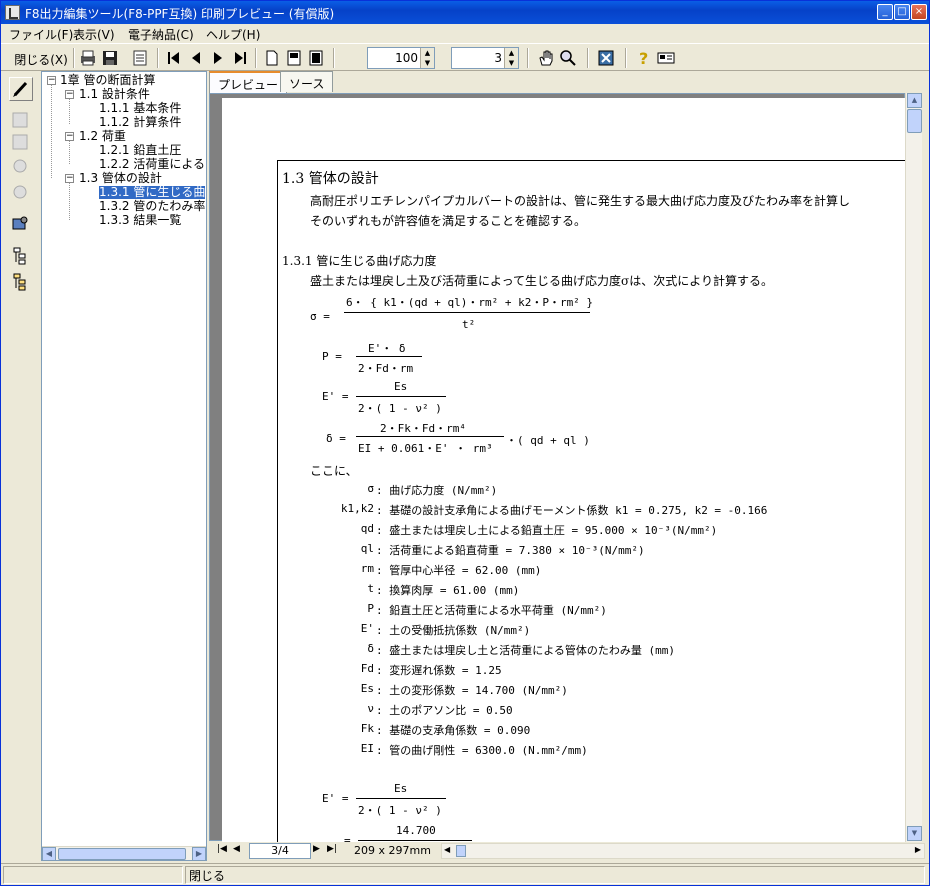  Describe the element at coordinates (919, 12) in the screenshot. I see `close-window-button: ×` at that location.